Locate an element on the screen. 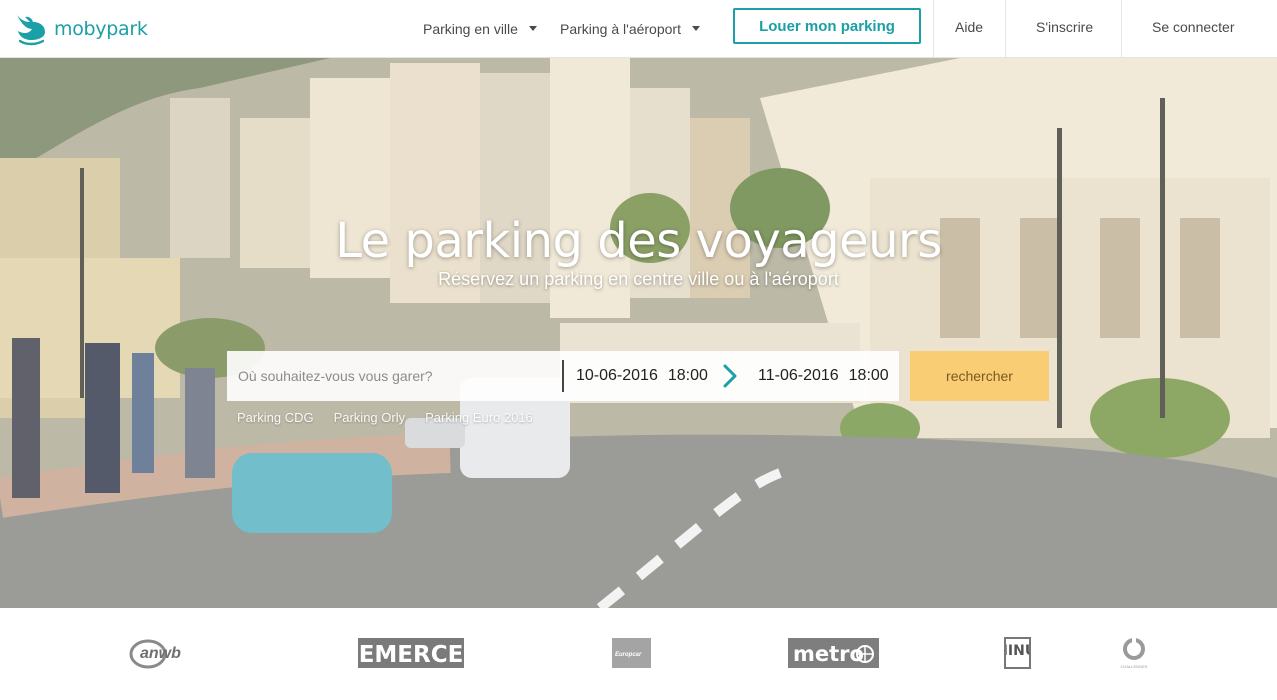  inscrire-link: S'inscrire is located at coordinates (1064, 28).